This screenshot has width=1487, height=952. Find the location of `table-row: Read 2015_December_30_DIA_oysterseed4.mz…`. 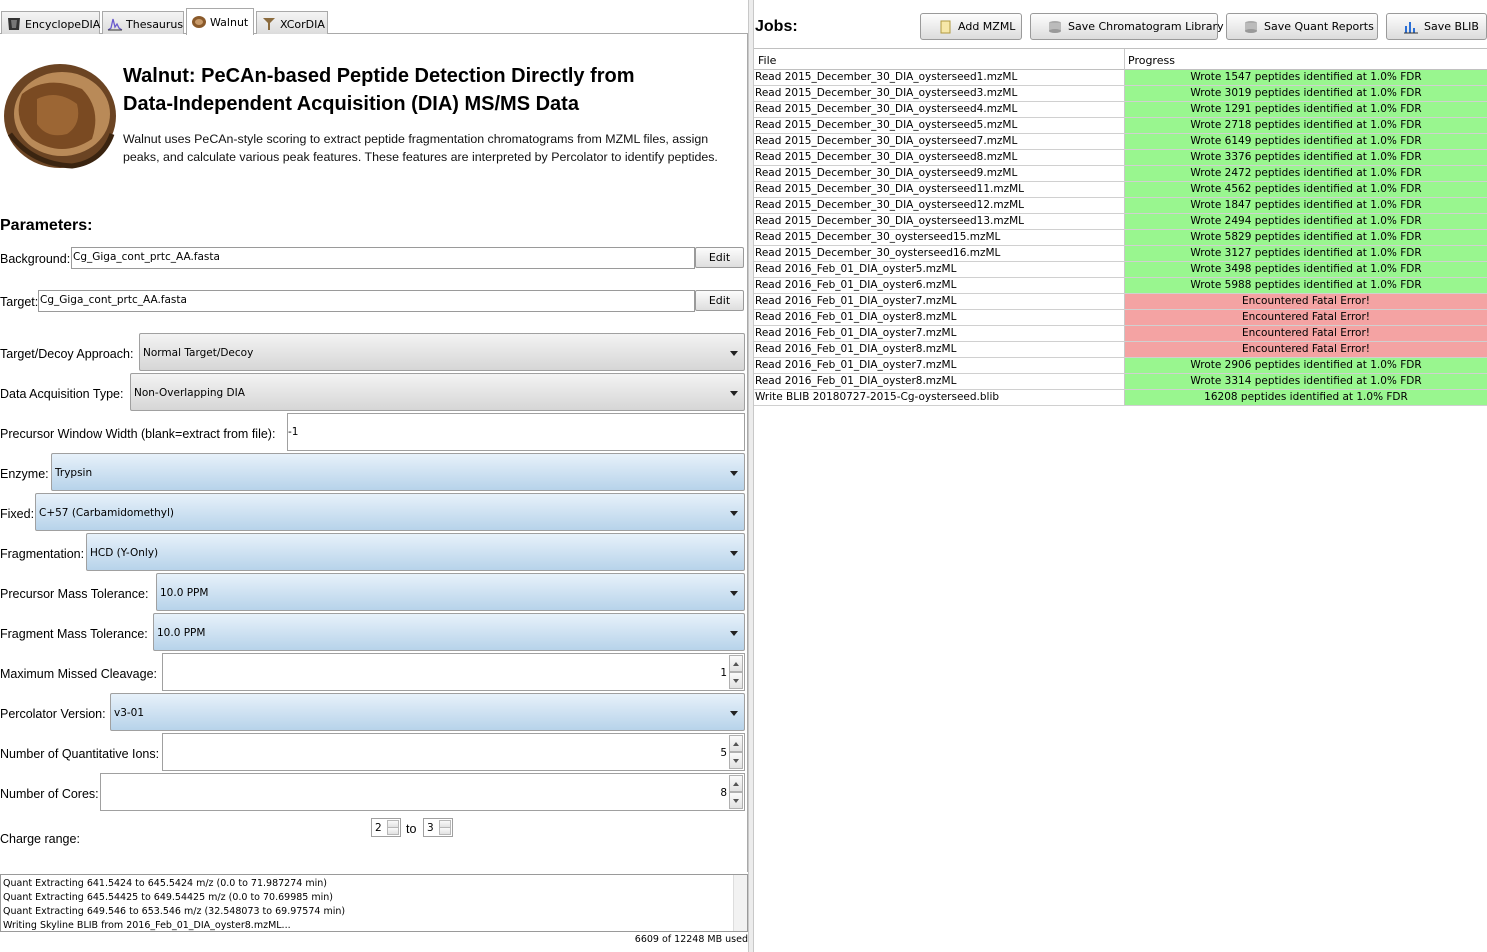

table-row: Read 2015_December_30_DIA_oysterseed4.mz… is located at coordinates (1120, 110).